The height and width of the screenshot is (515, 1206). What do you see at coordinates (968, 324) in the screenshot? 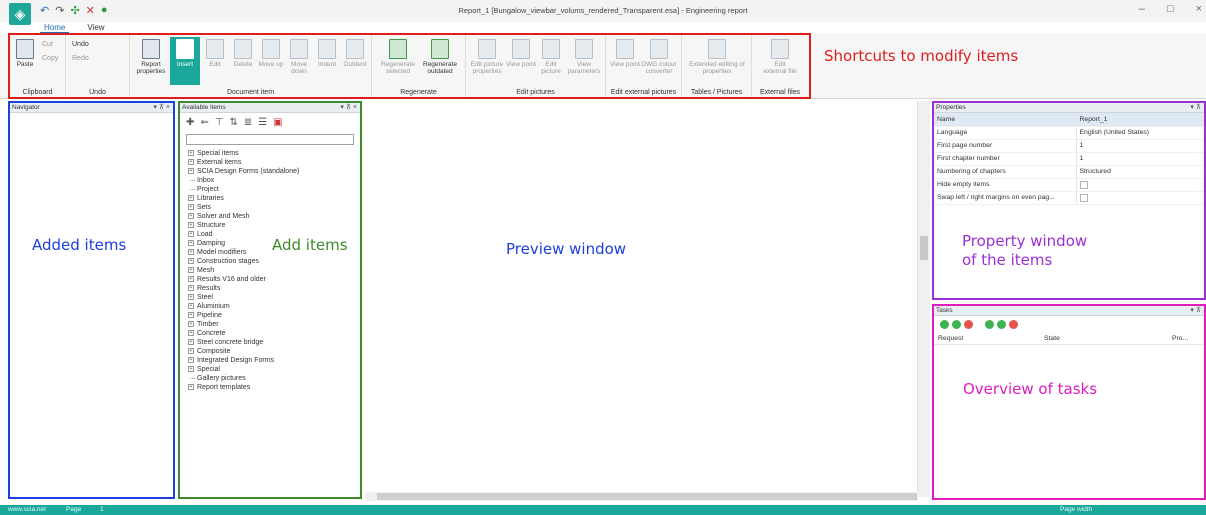
I see `stop-icon` at bounding box center [968, 324].